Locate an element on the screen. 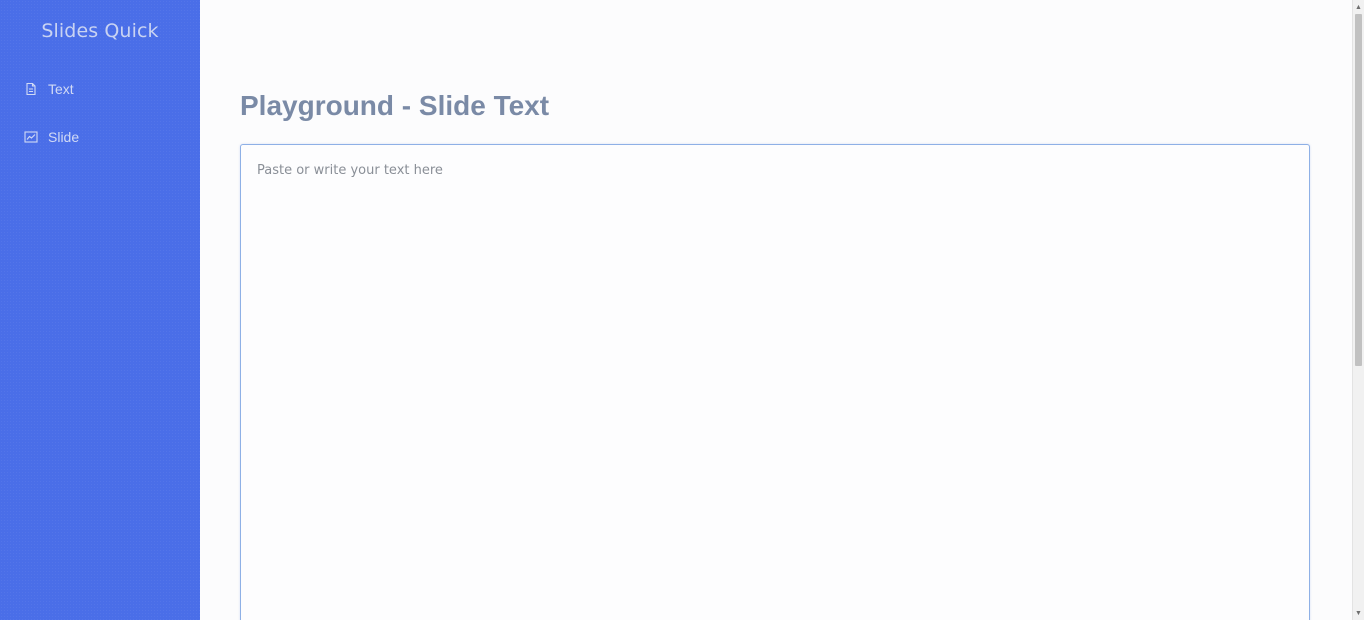 The height and width of the screenshot is (620, 1364). sidebar-item-text: Text is located at coordinates (49, 89).